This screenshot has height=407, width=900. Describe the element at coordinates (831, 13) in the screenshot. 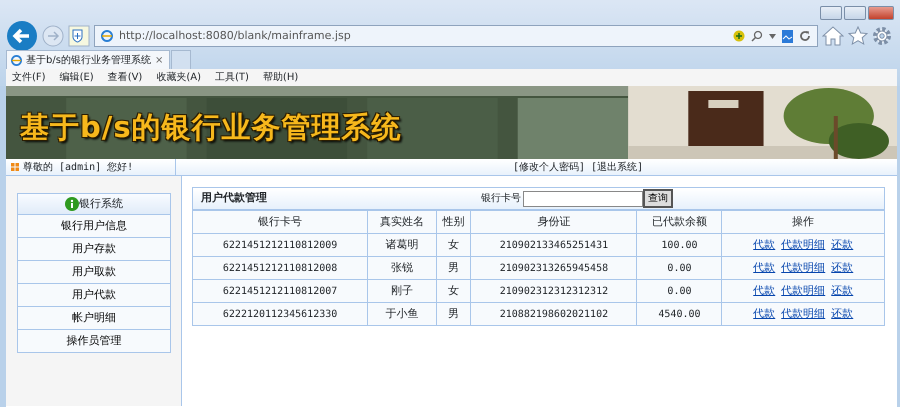

I see `minimize-button` at that location.